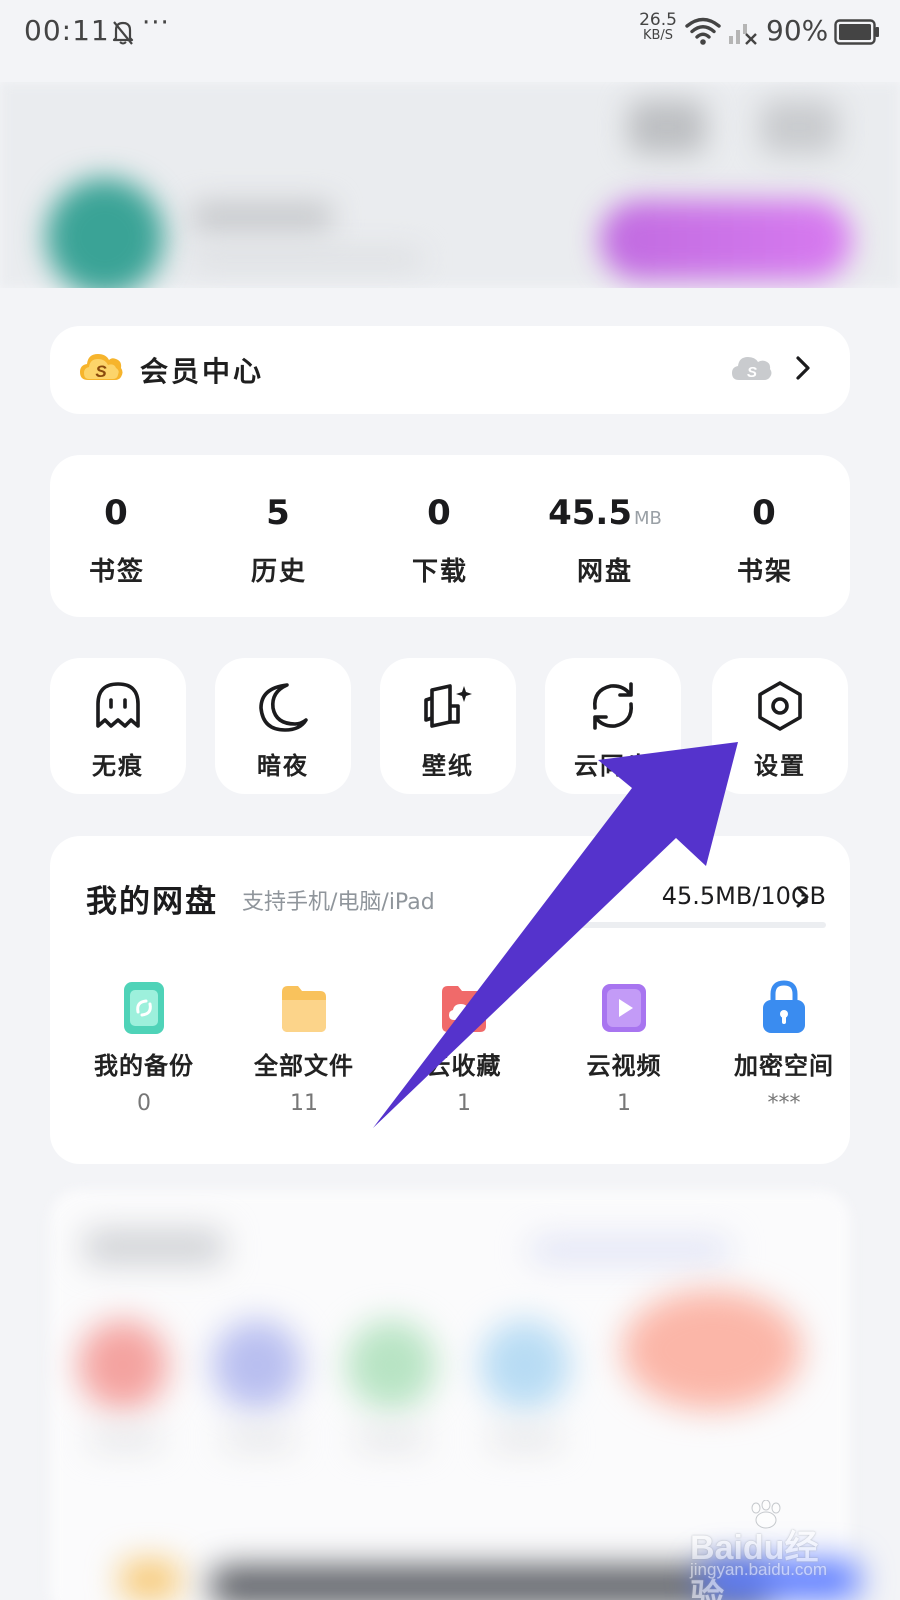 Image resolution: width=900 pixels, height=1600 pixels. I want to click on tool-label: 设置, so click(780, 766).